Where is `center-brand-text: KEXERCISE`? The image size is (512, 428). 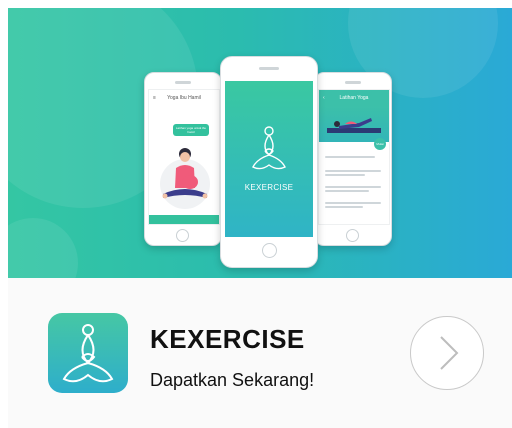 center-brand-text: KEXERCISE is located at coordinates (269, 187).